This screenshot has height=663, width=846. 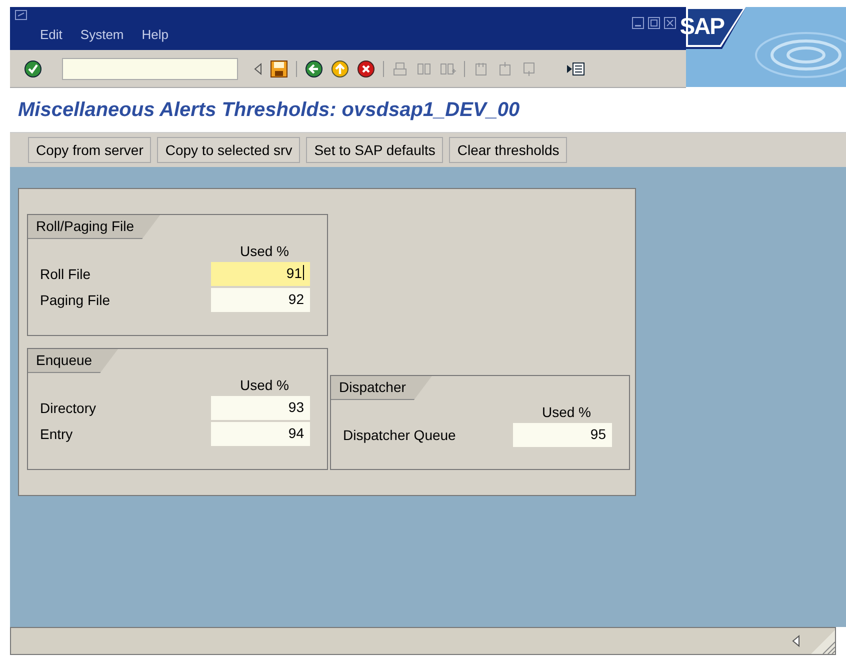 What do you see at coordinates (155, 34) in the screenshot?
I see `menu-item: Help` at bounding box center [155, 34].